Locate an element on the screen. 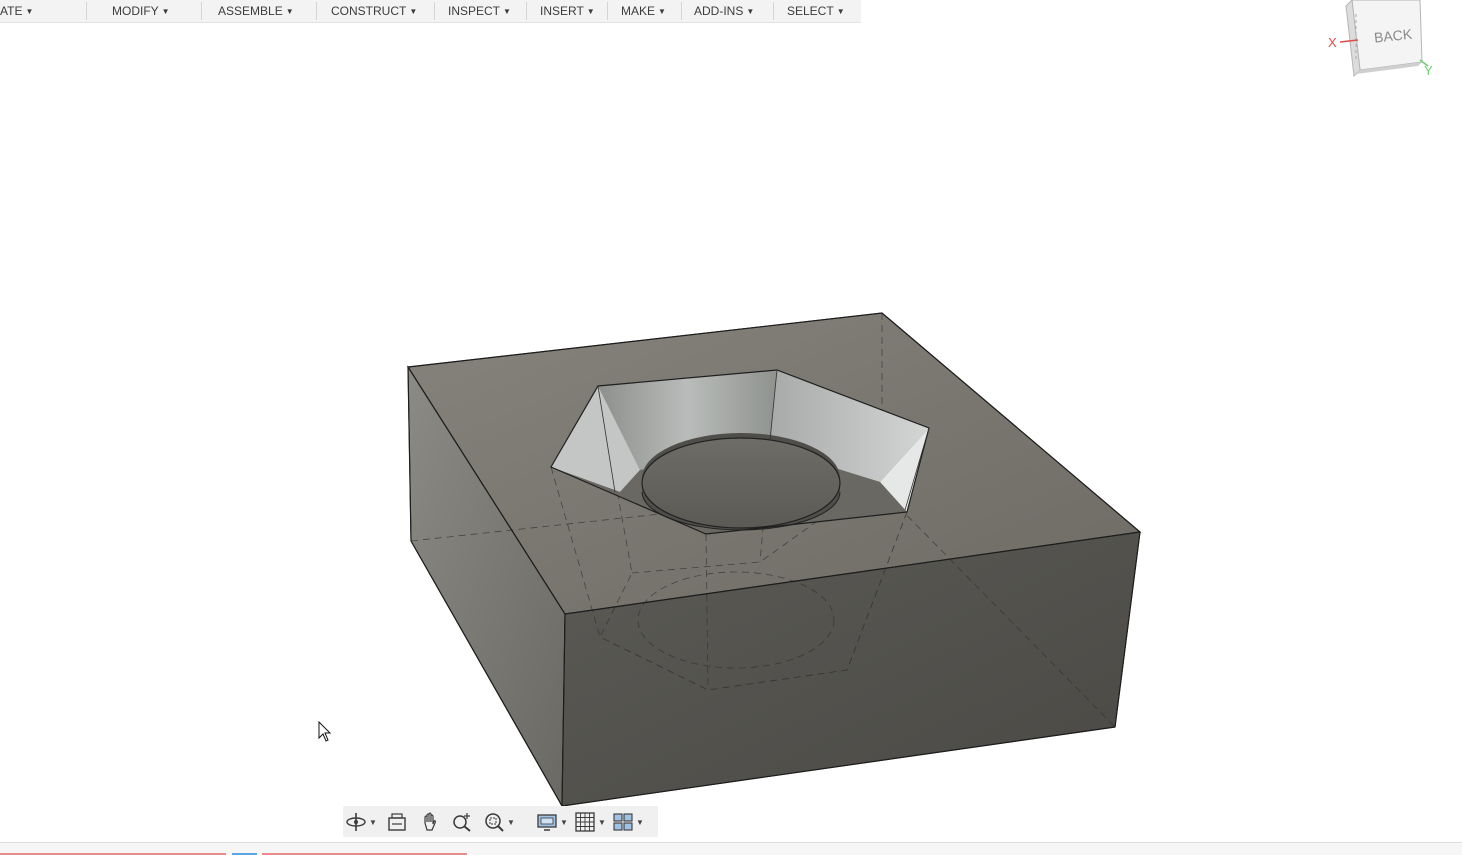 The width and height of the screenshot is (1462, 855). menu-modify: MODIFY ▼ is located at coordinates (141, 11).